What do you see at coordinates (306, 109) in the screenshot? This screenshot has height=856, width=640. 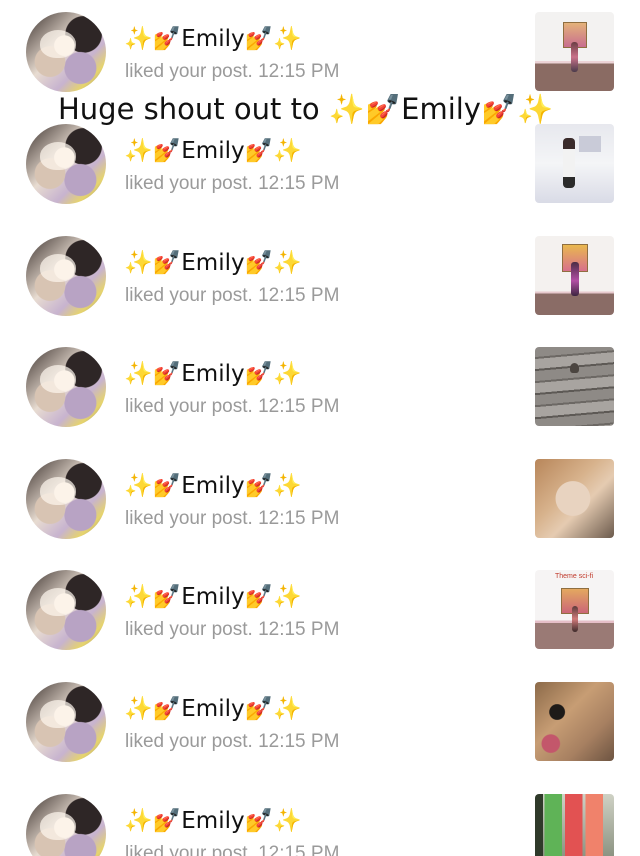 I see `shout-out-banner: Huge shout out to ✨💅Emily💅✨` at bounding box center [306, 109].